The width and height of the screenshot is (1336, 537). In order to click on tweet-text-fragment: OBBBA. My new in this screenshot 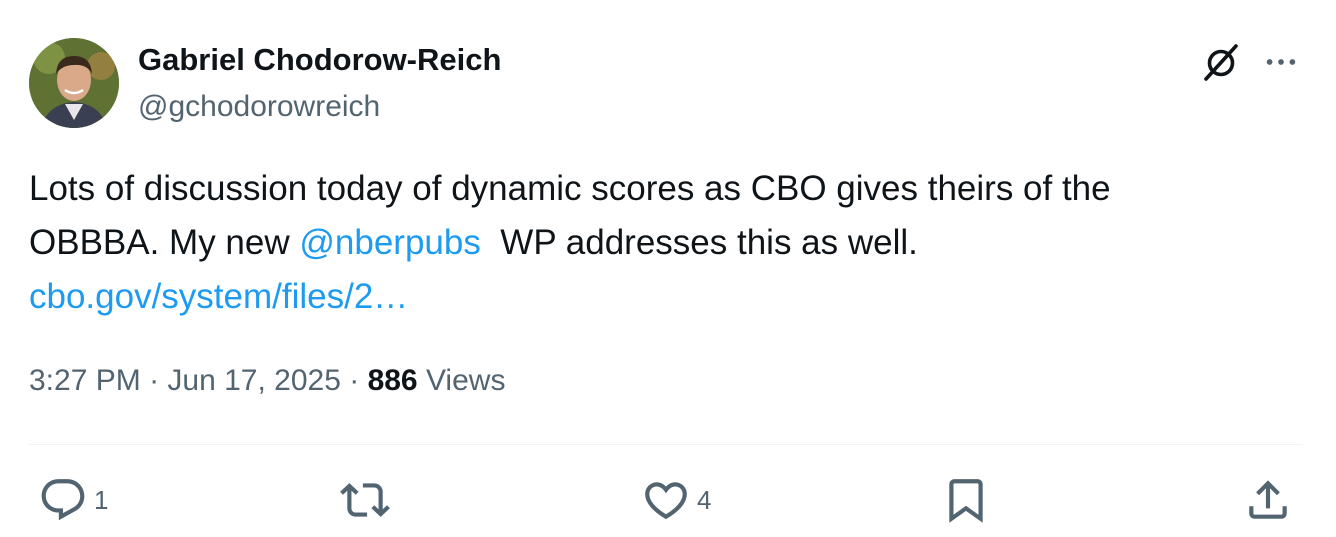, I will do `click(164, 242)`.